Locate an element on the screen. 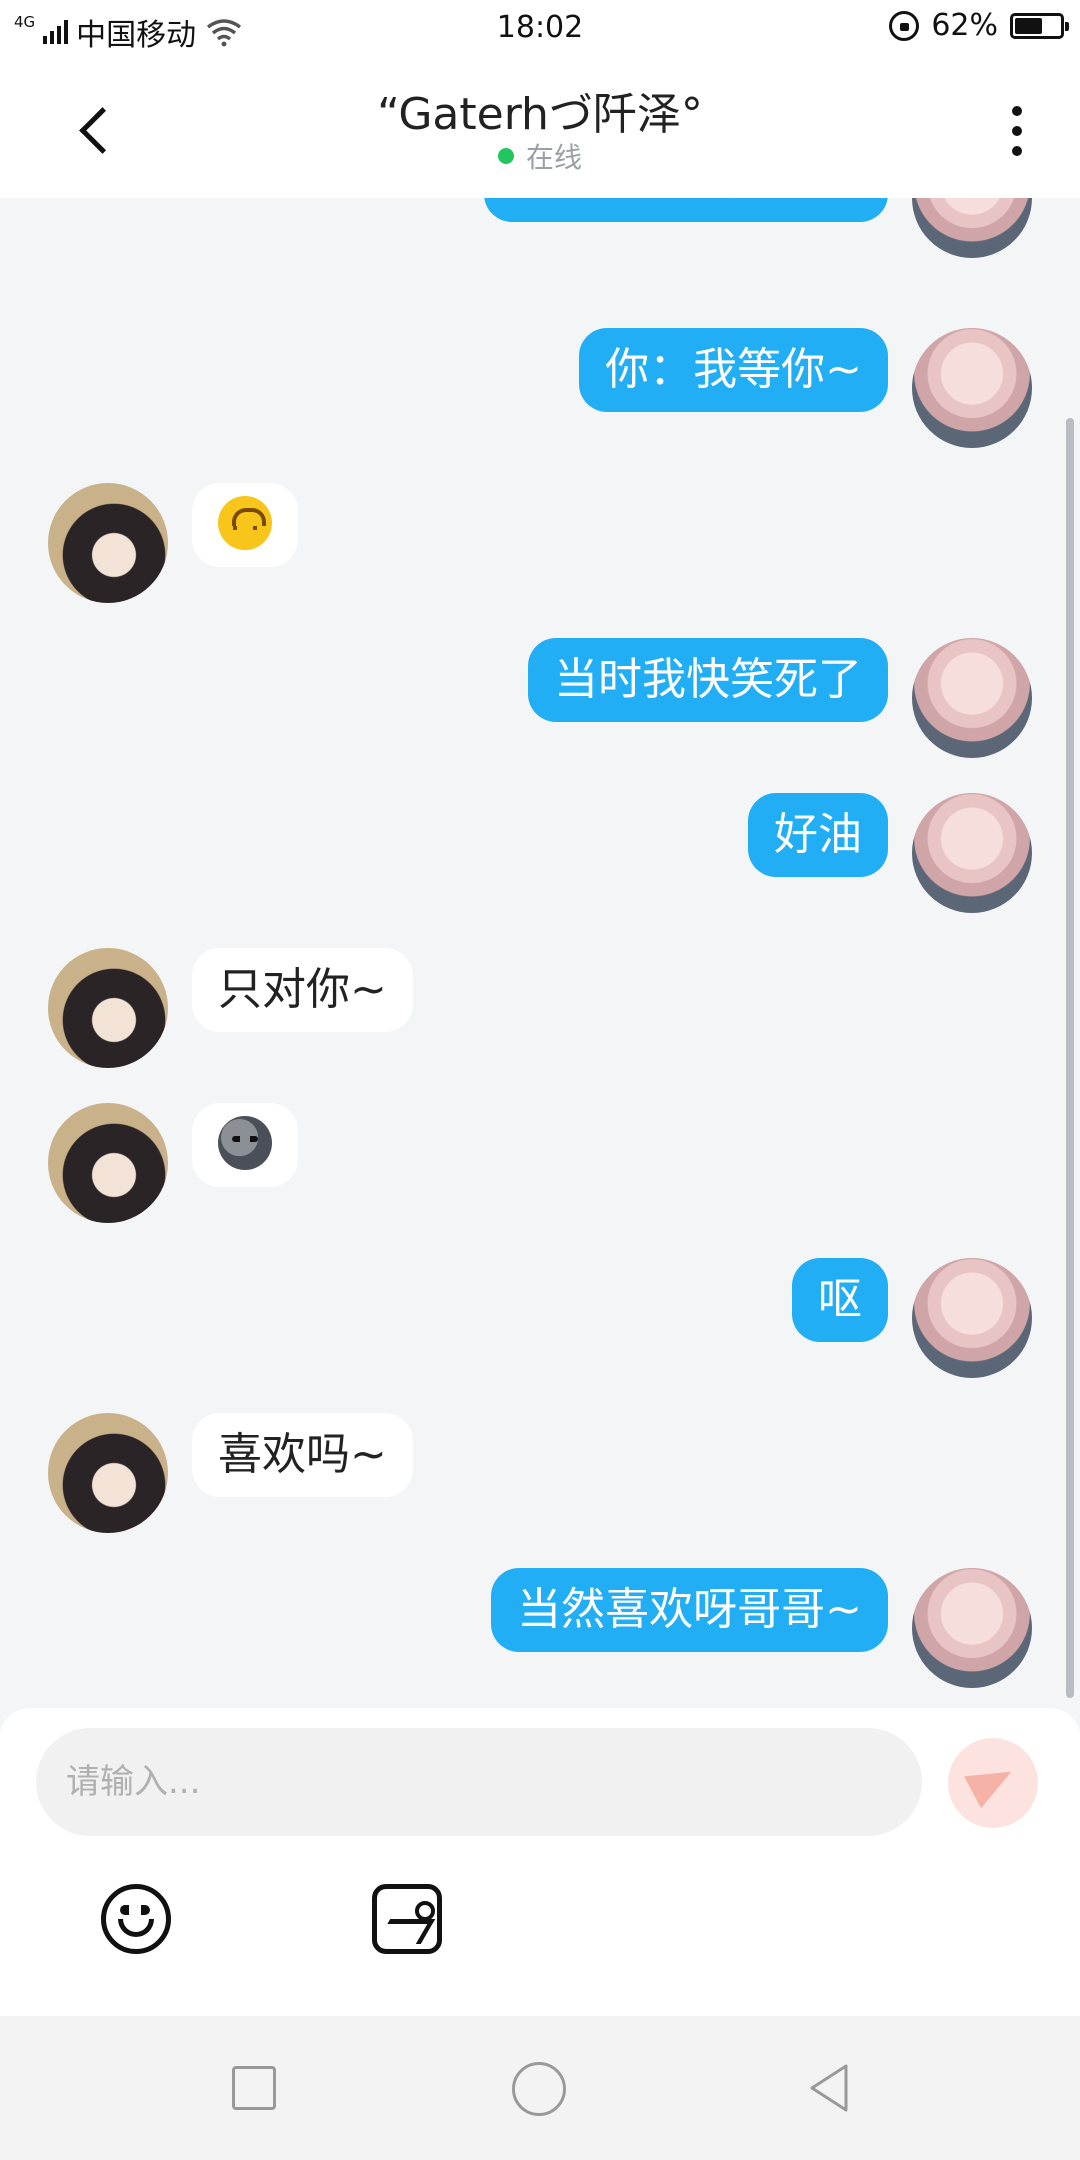 The height and width of the screenshot is (2160, 1080). status-right: 62% is located at coordinates (979, 25).